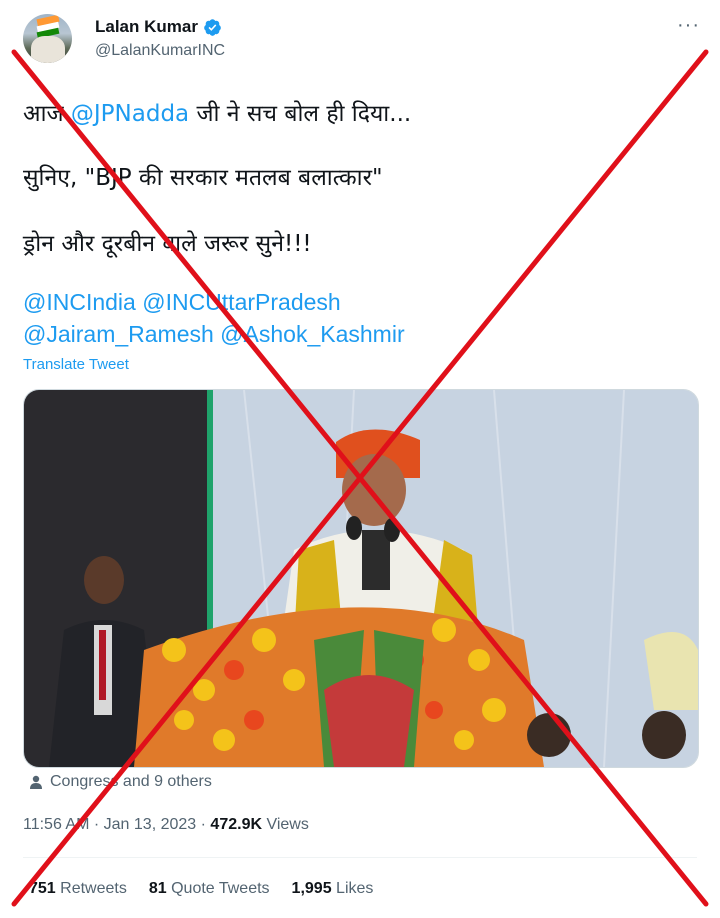 This screenshot has height=918, width=720. What do you see at coordinates (93, 888) in the screenshot?
I see `retweets-label: Retweets` at bounding box center [93, 888].